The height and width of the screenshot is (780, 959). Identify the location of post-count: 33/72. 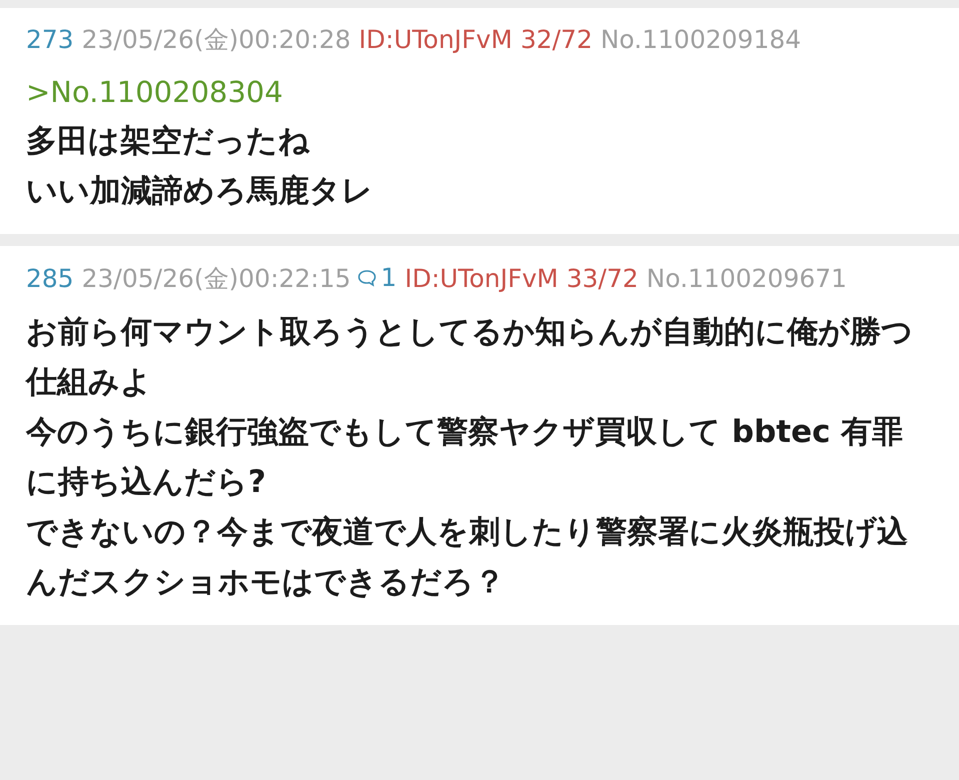
(602, 278).